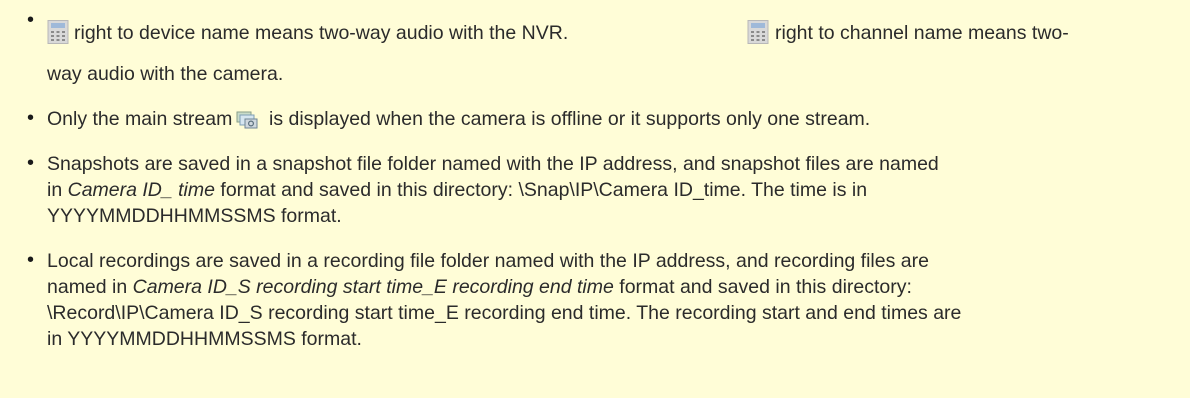 This screenshot has height=398, width=1190. What do you see at coordinates (140, 119) in the screenshot?
I see `item2-text-before-icon: Only the main stream` at bounding box center [140, 119].